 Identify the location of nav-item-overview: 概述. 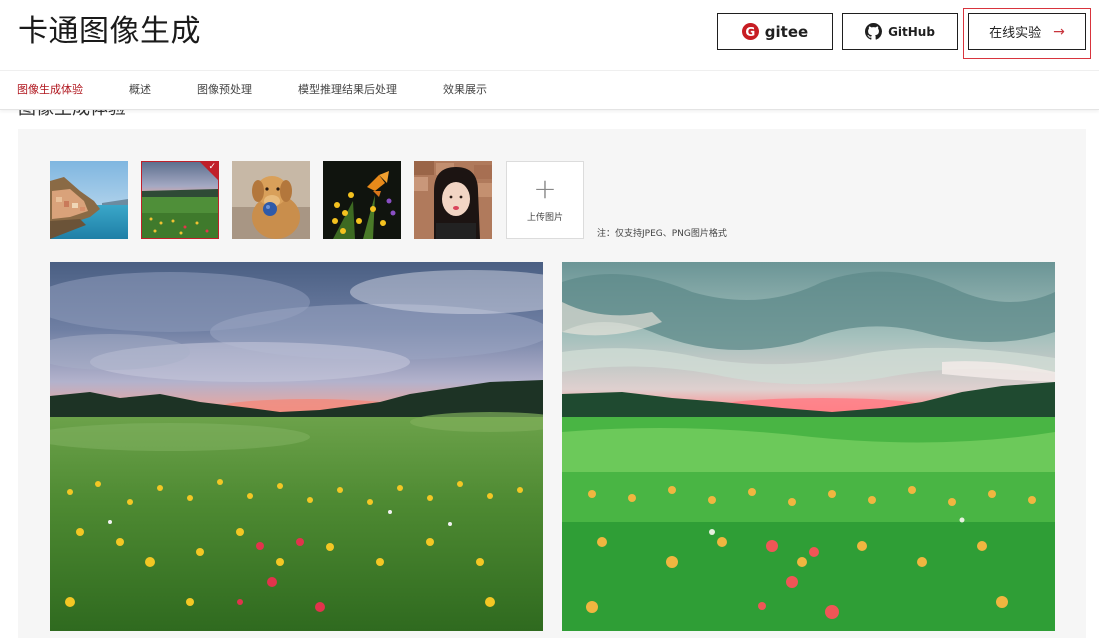
(140, 90).